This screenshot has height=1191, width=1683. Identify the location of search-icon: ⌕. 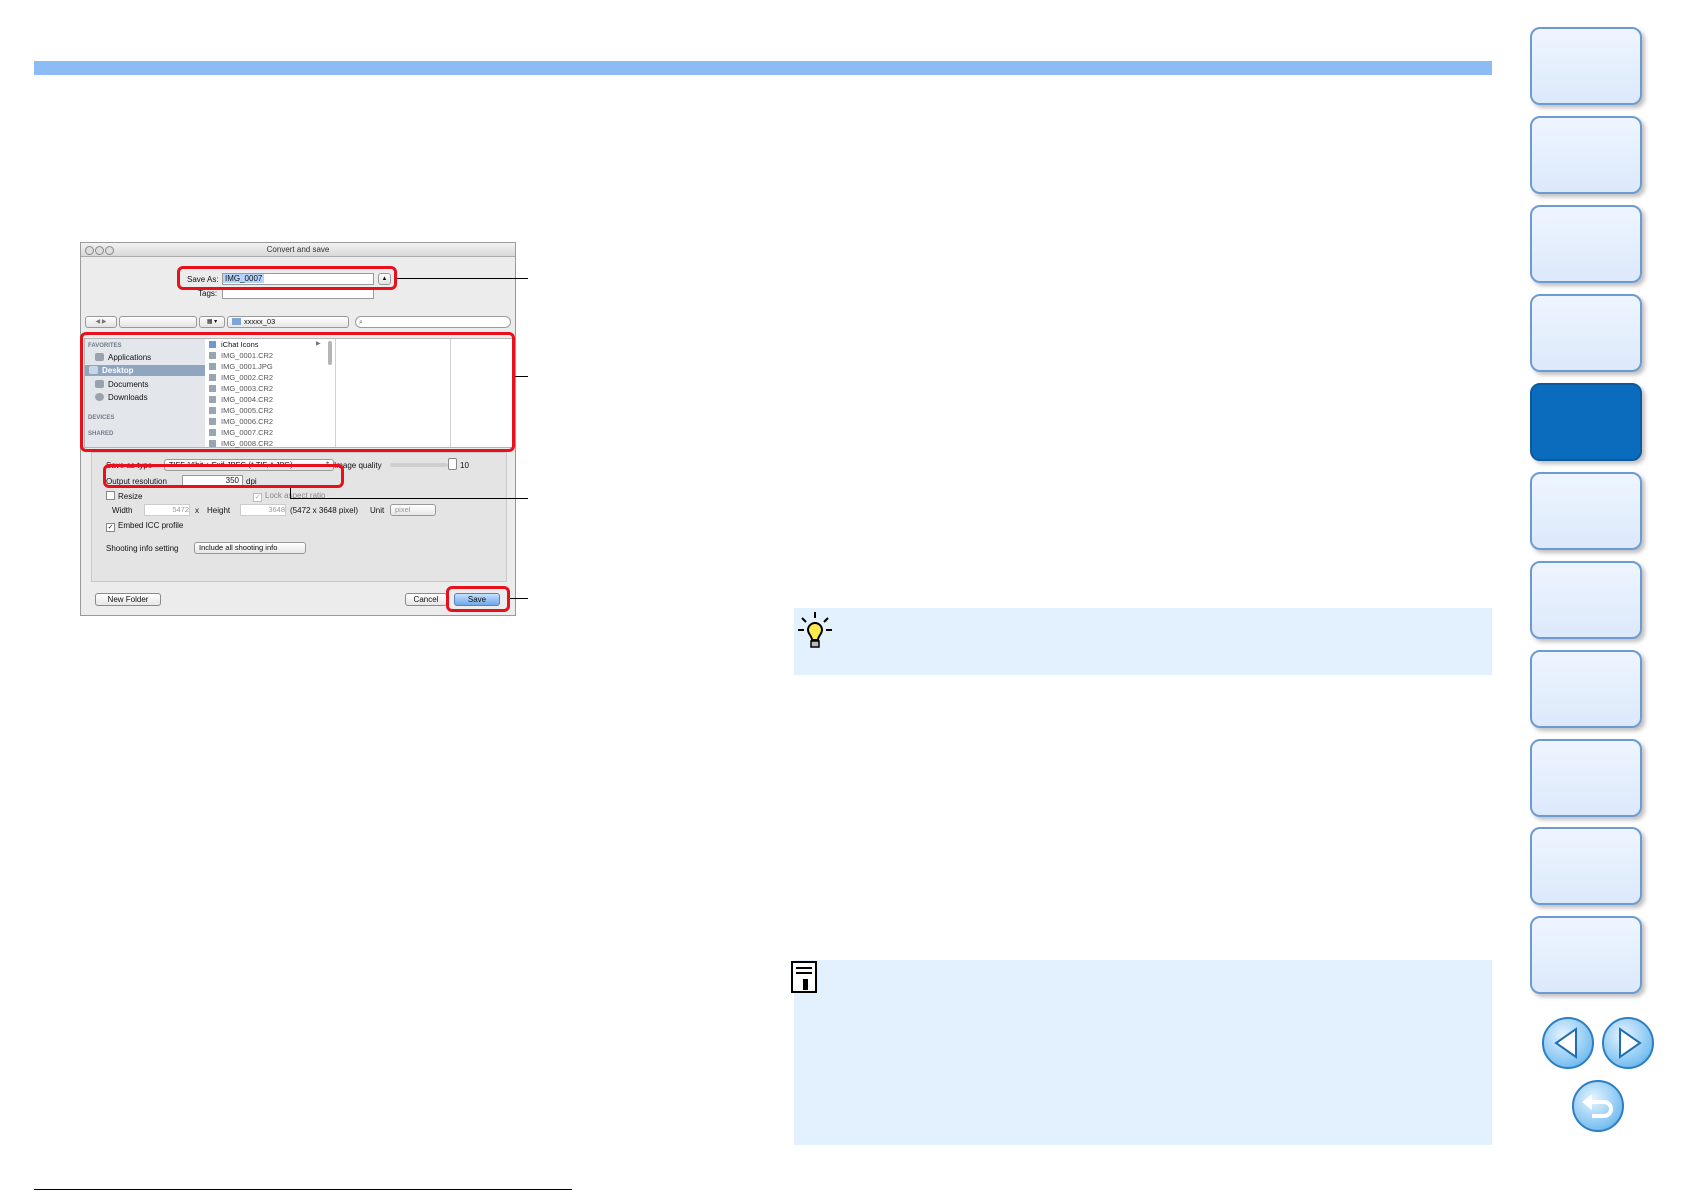
(361, 322).